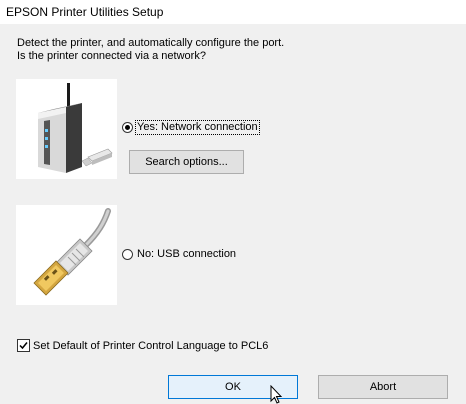 The width and height of the screenshot is (466, 404). Describe the element at coordinates (66, 129) in the screenshot. I see `wireless-router-icon` at that location.